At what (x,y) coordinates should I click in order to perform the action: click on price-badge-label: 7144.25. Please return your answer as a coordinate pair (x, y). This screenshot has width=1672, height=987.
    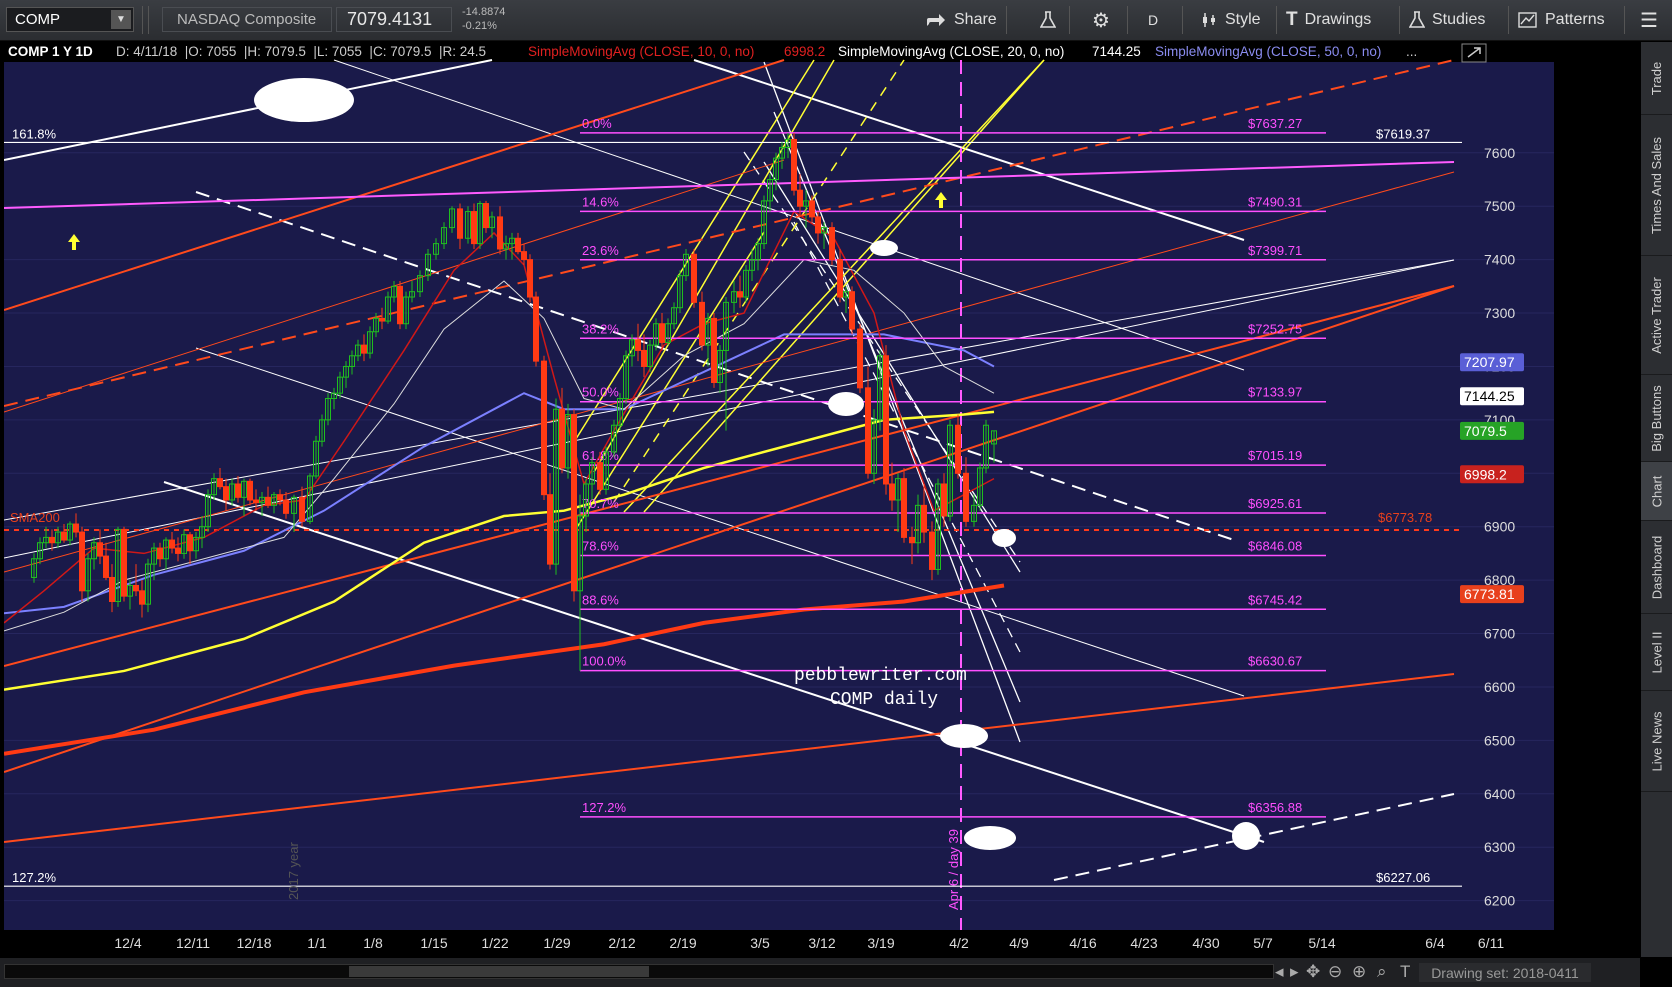
    Looking at the image, I should click on (1489, 396).